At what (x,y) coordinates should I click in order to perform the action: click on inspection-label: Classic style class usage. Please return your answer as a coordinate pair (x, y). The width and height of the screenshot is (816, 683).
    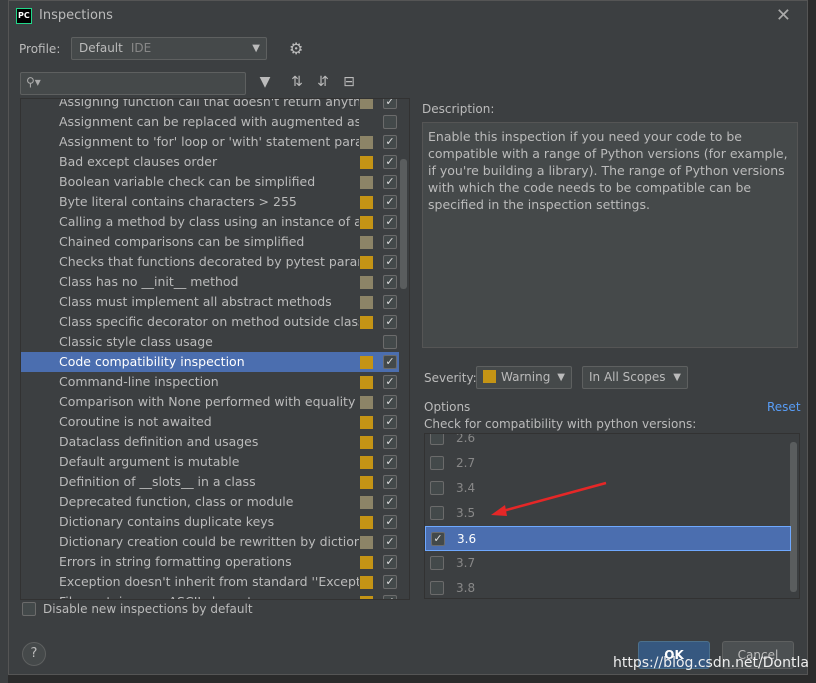
    Looking at the image, I should click on (136, 341).